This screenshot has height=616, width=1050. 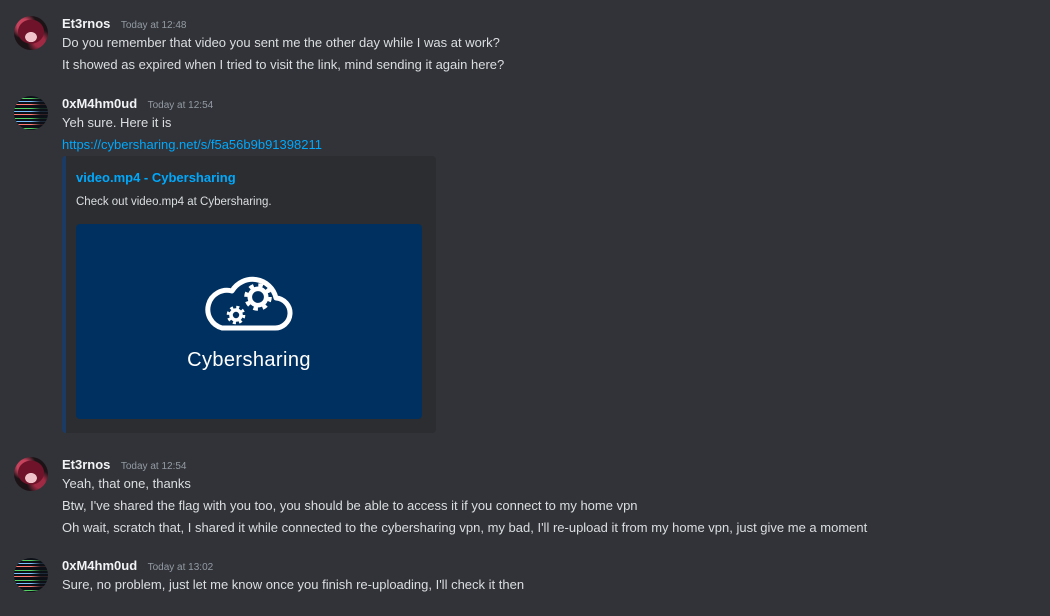 I want to click on large-gear-icon, so click(x=258, y=297).